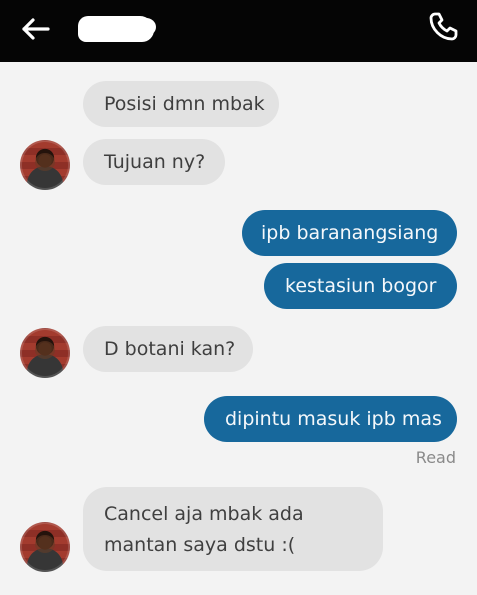  What do you see at coordinates (117, 29) in the screenshot?
I see `redacted-contact-name` at bounding box center [117, 29].